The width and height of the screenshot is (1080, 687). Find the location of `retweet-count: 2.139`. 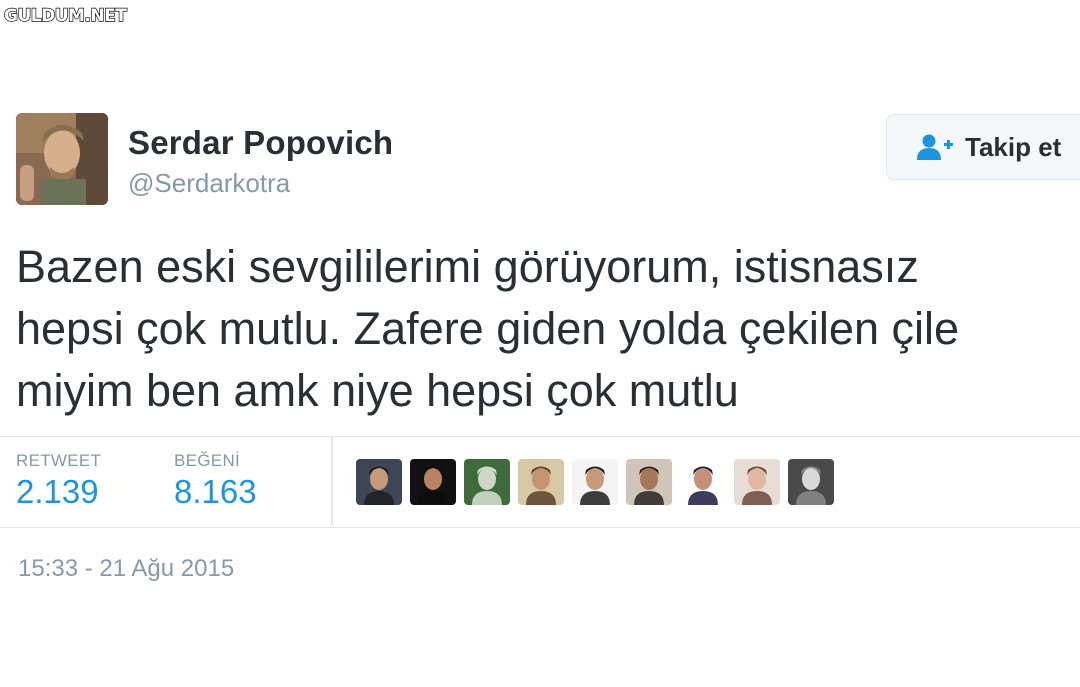

retweet-count: 2.139 is located at coordinates (57, 491).